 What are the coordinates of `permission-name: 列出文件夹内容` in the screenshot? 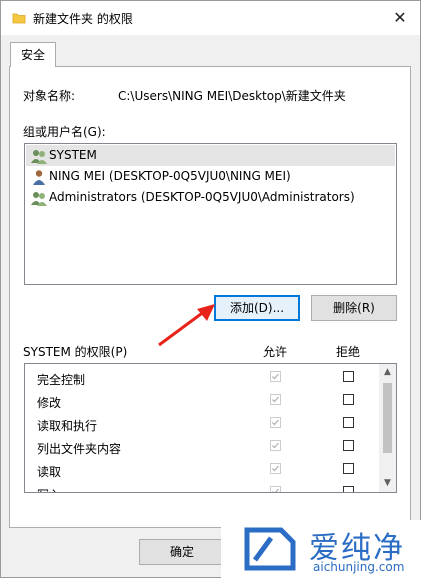 It's located at (79, 449).